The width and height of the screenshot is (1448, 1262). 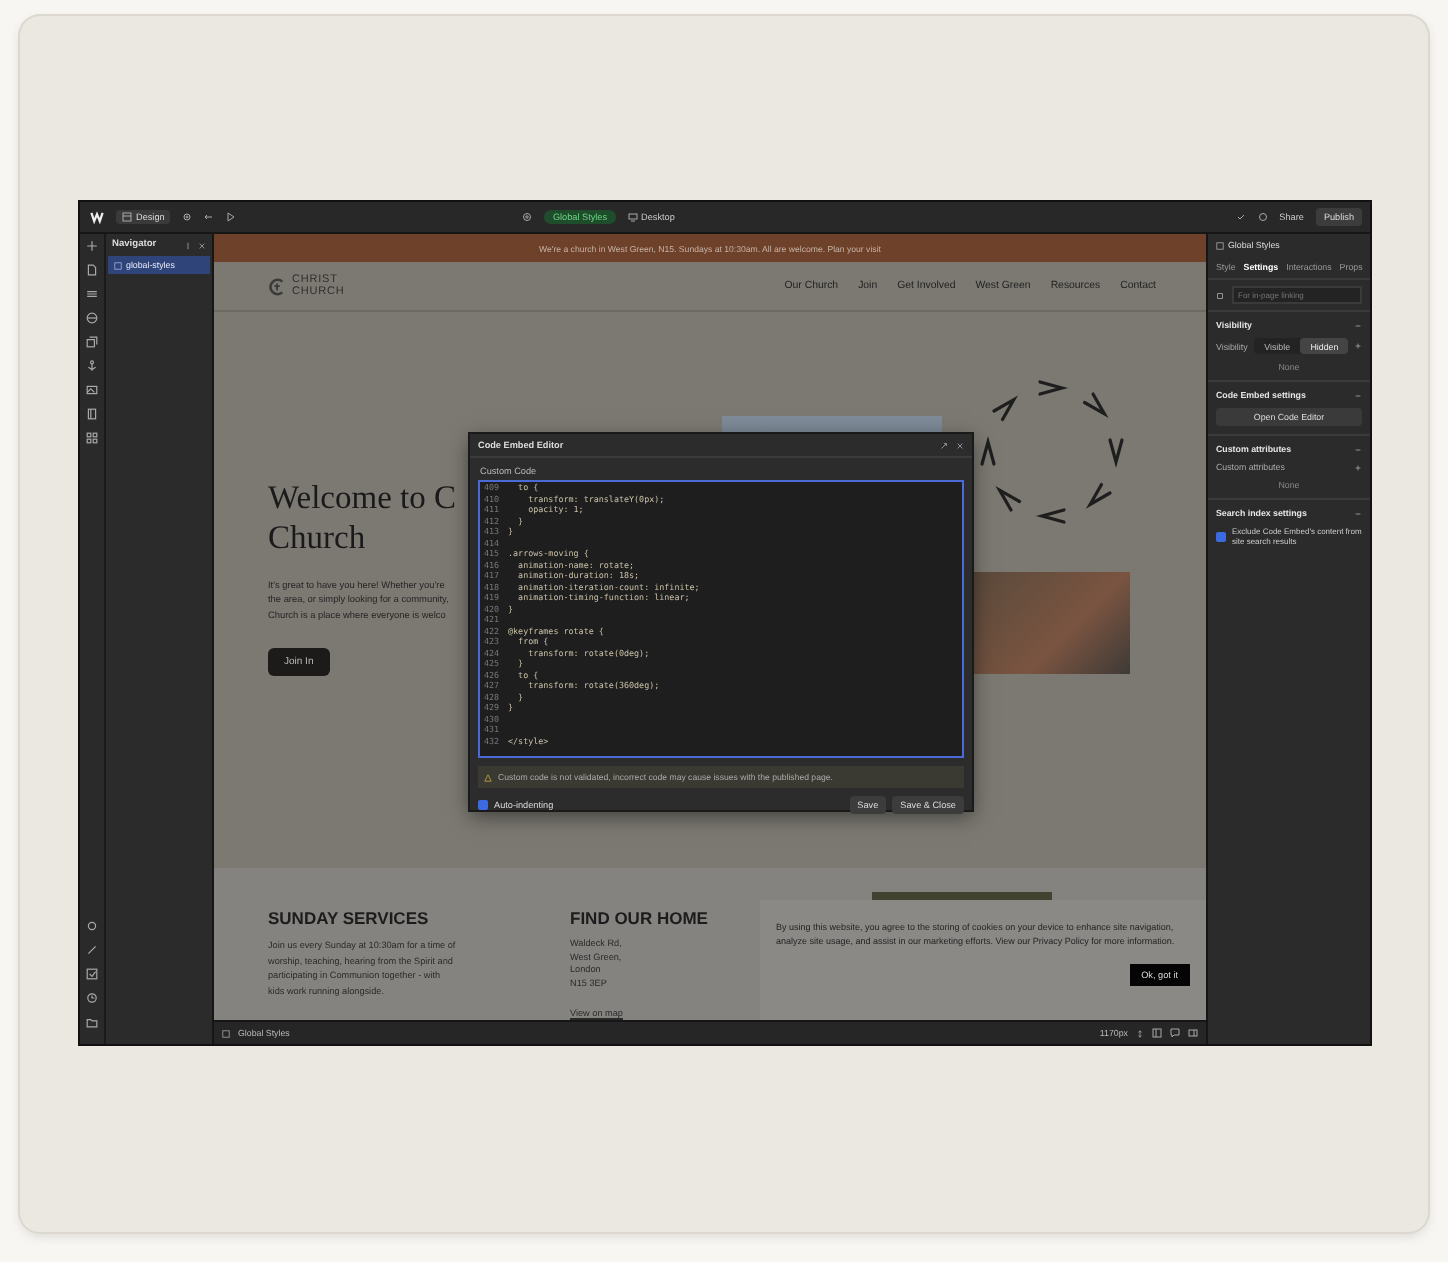 I want to click on logo-mark-icon, so click(x=277, y=286).